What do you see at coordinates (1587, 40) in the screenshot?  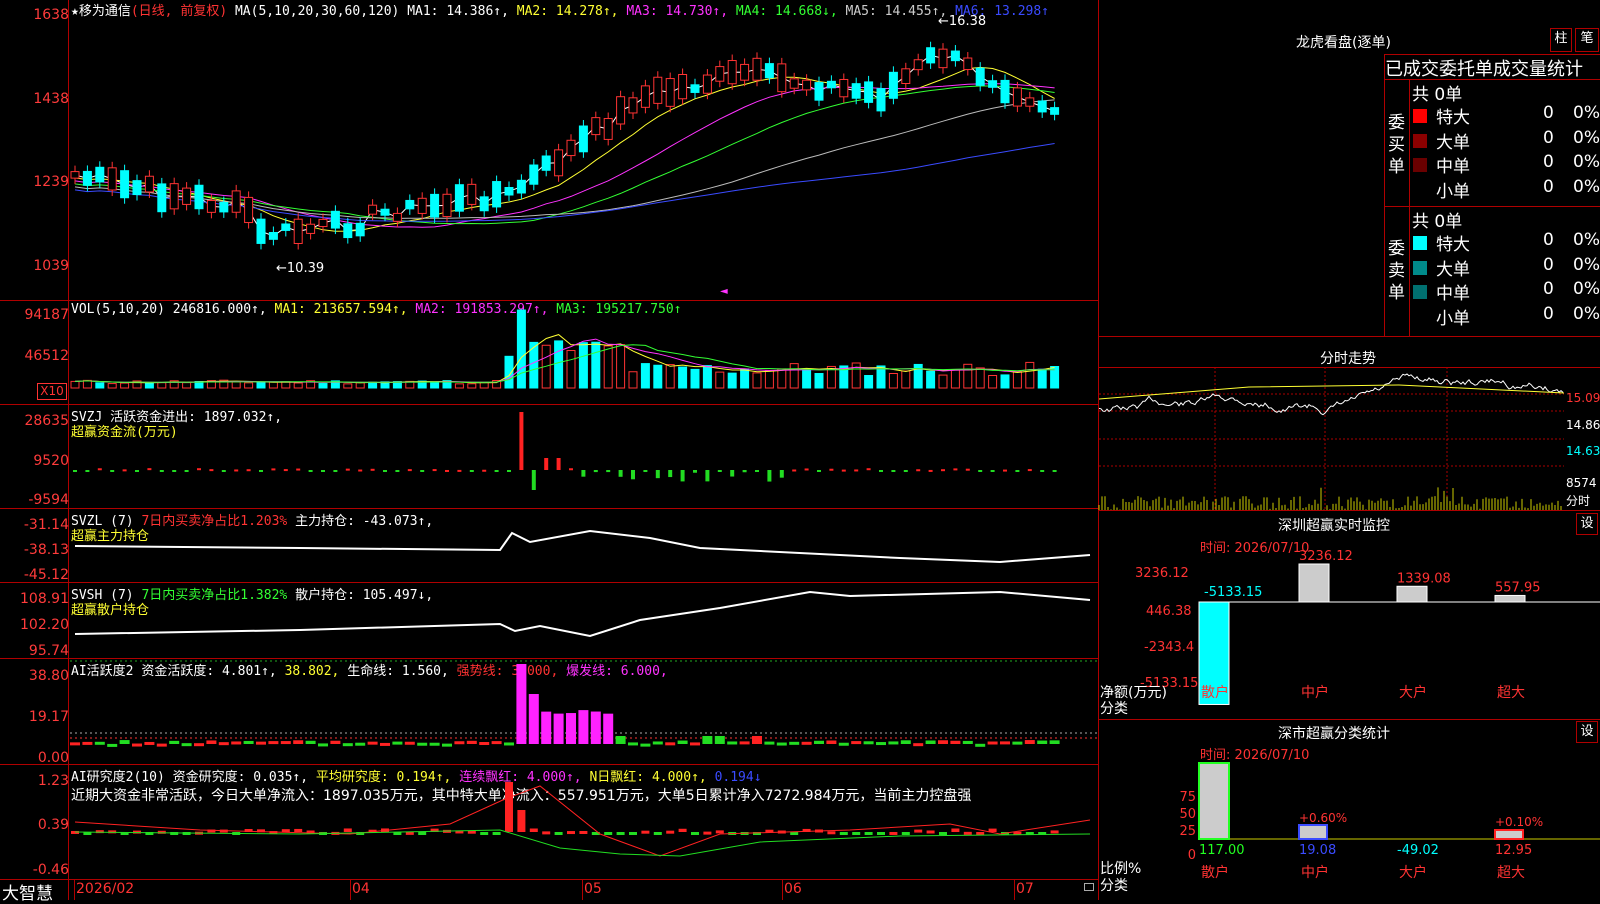 I see `pen-mode-button: 笔` at bounding box center [1587, 40].